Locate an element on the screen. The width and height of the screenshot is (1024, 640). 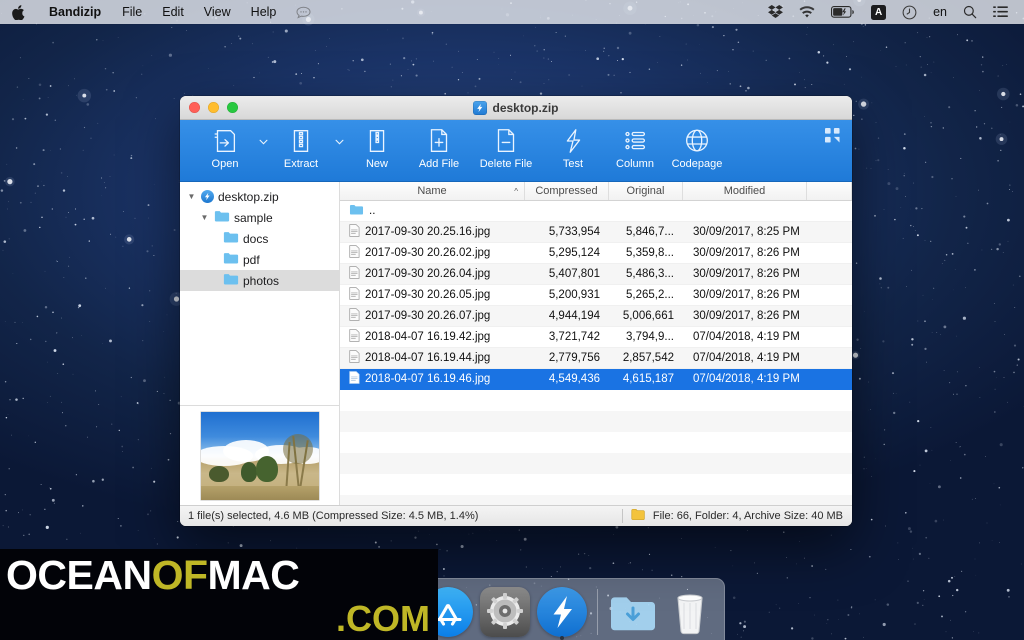
row-compressed-cell: 2,779,756 is located at coordinates (574, 358).